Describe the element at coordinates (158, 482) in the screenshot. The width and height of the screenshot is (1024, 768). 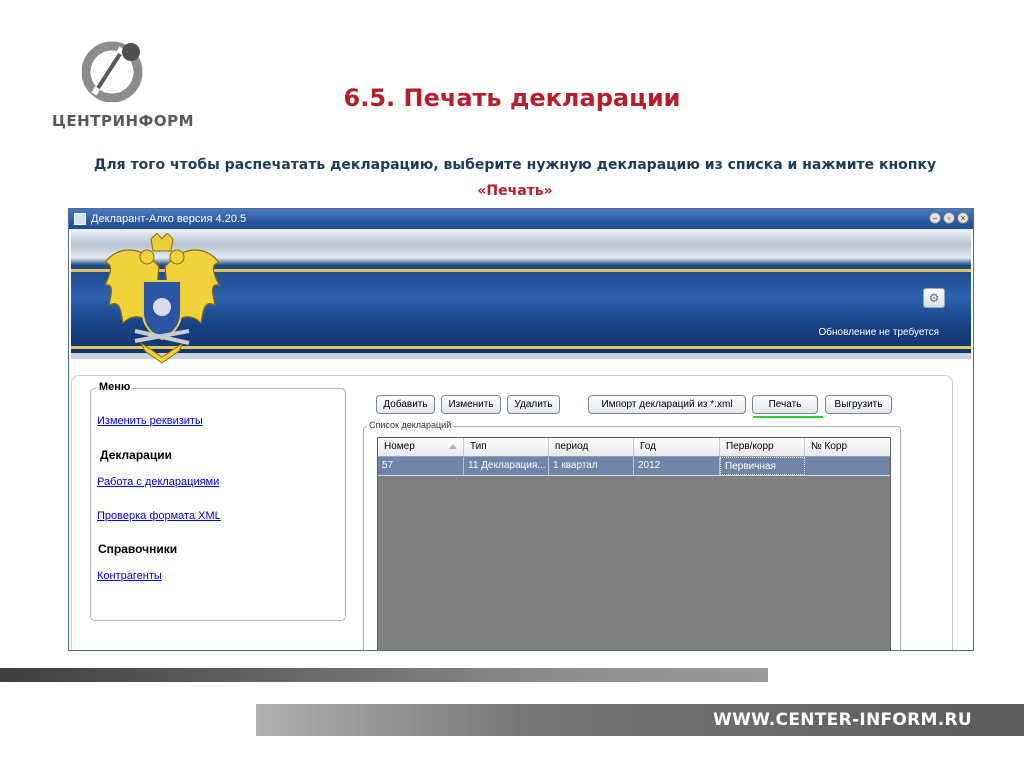
I see `menu-item-work-with-declarations: Работа с декларациями` at that location.